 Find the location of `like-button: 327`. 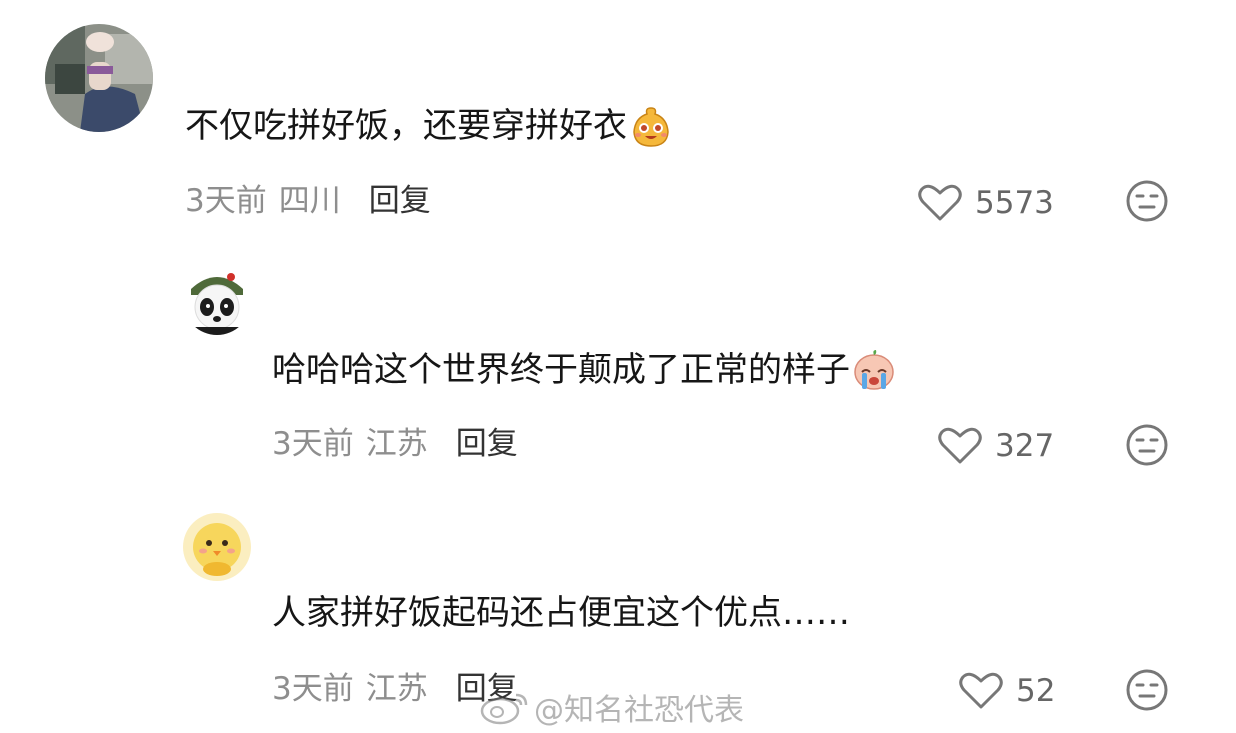

like-button: 327 is located at coordinates (995, 446).